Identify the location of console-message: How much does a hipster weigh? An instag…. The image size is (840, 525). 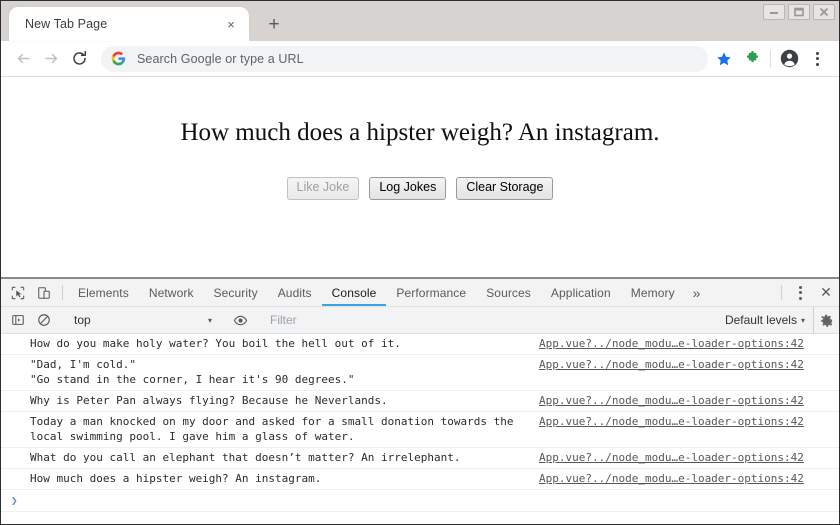
(420, 479).